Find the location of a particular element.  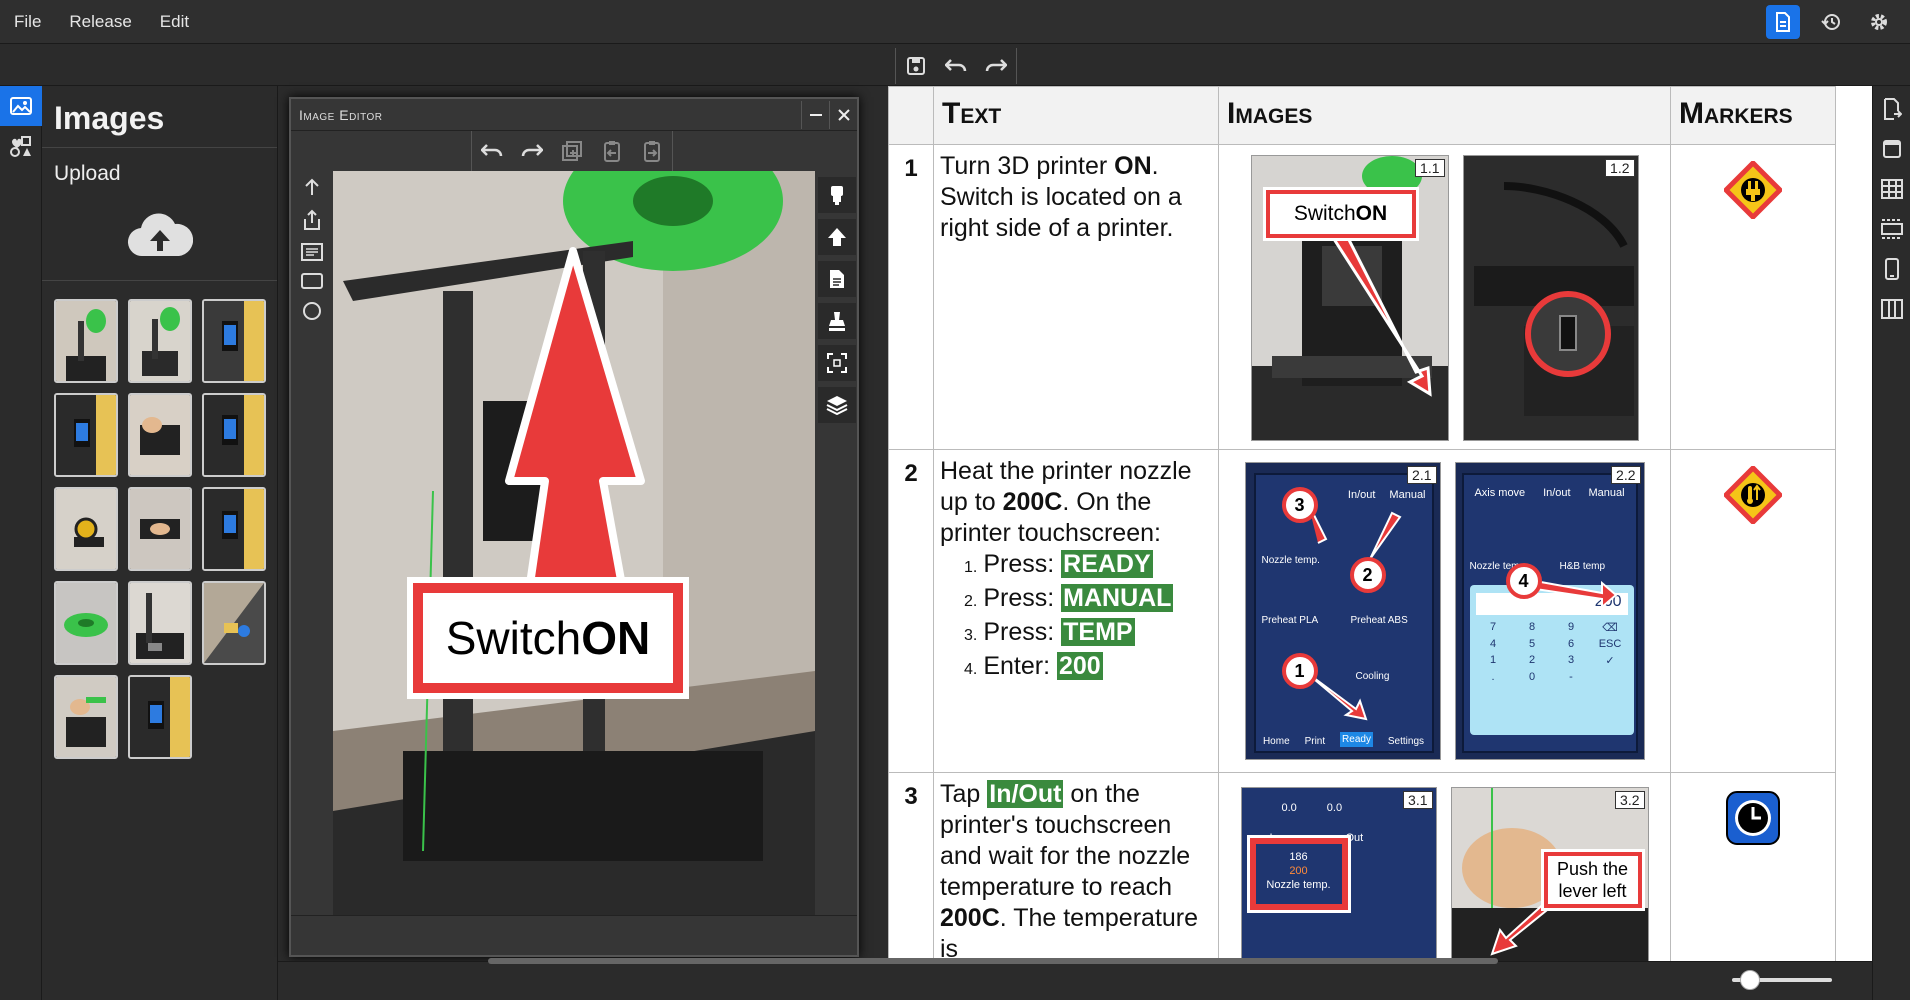

markers-tab-button is located at coordinates (21, 146).